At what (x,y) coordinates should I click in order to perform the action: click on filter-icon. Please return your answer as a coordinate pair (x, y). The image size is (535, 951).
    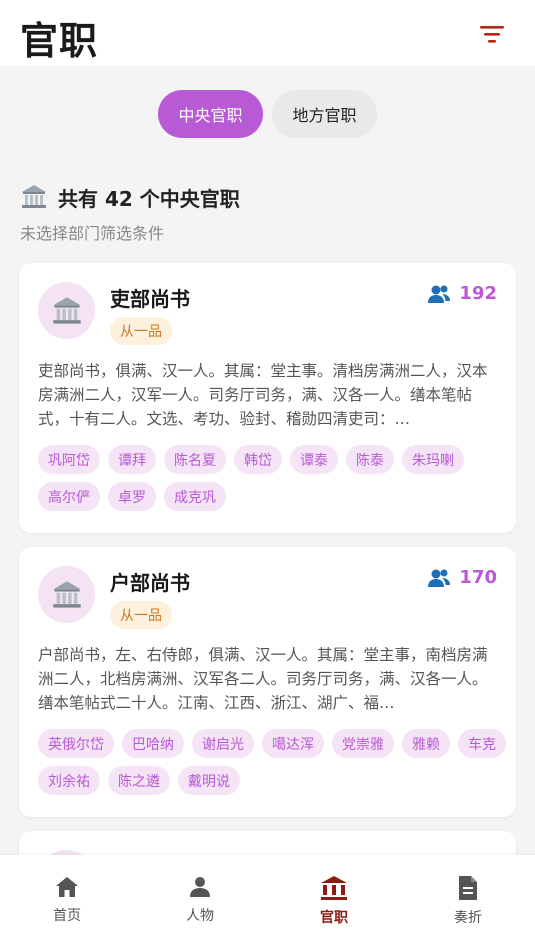
    Looking at the image, I should click on (492, 34).